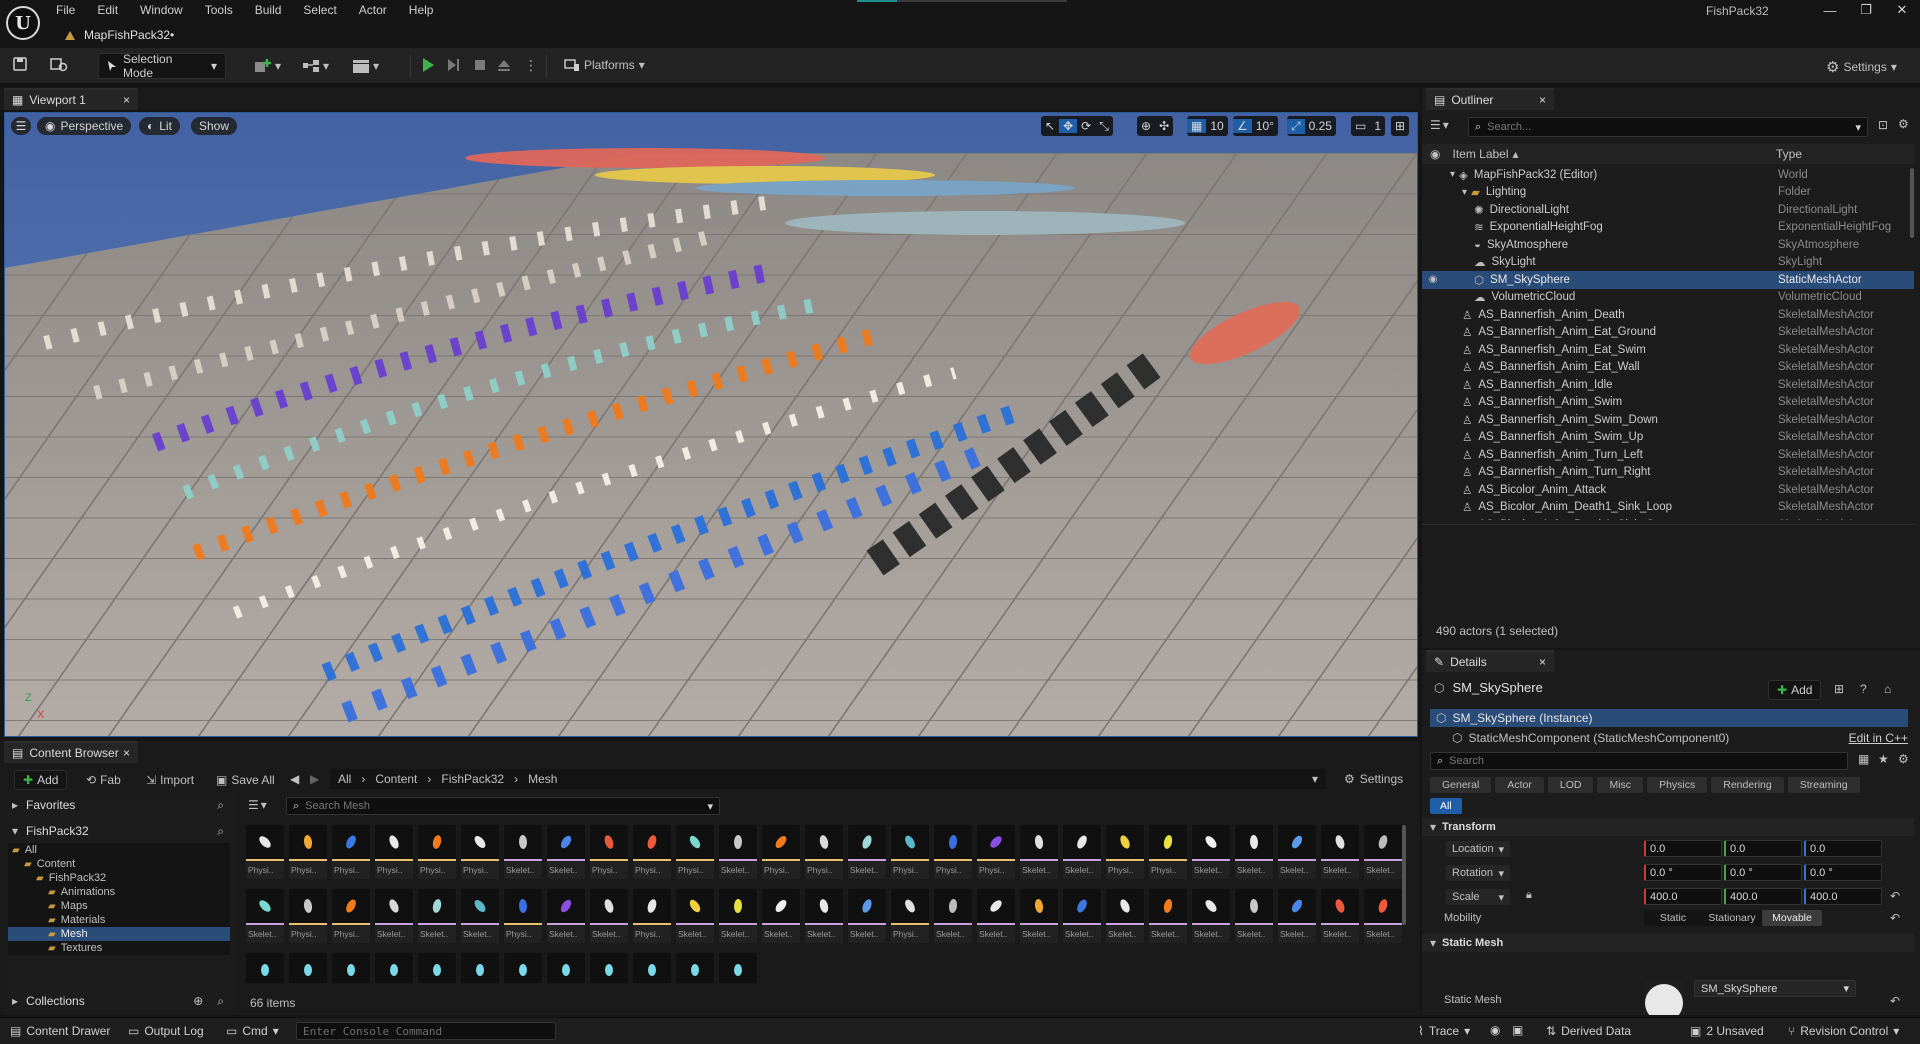 This screenshot has width=1920, height=1044. What do you see at coordinates (23, 23) in the screenshot?
I see `unreal-logo-icon: U` at bounding box center [23, 23].